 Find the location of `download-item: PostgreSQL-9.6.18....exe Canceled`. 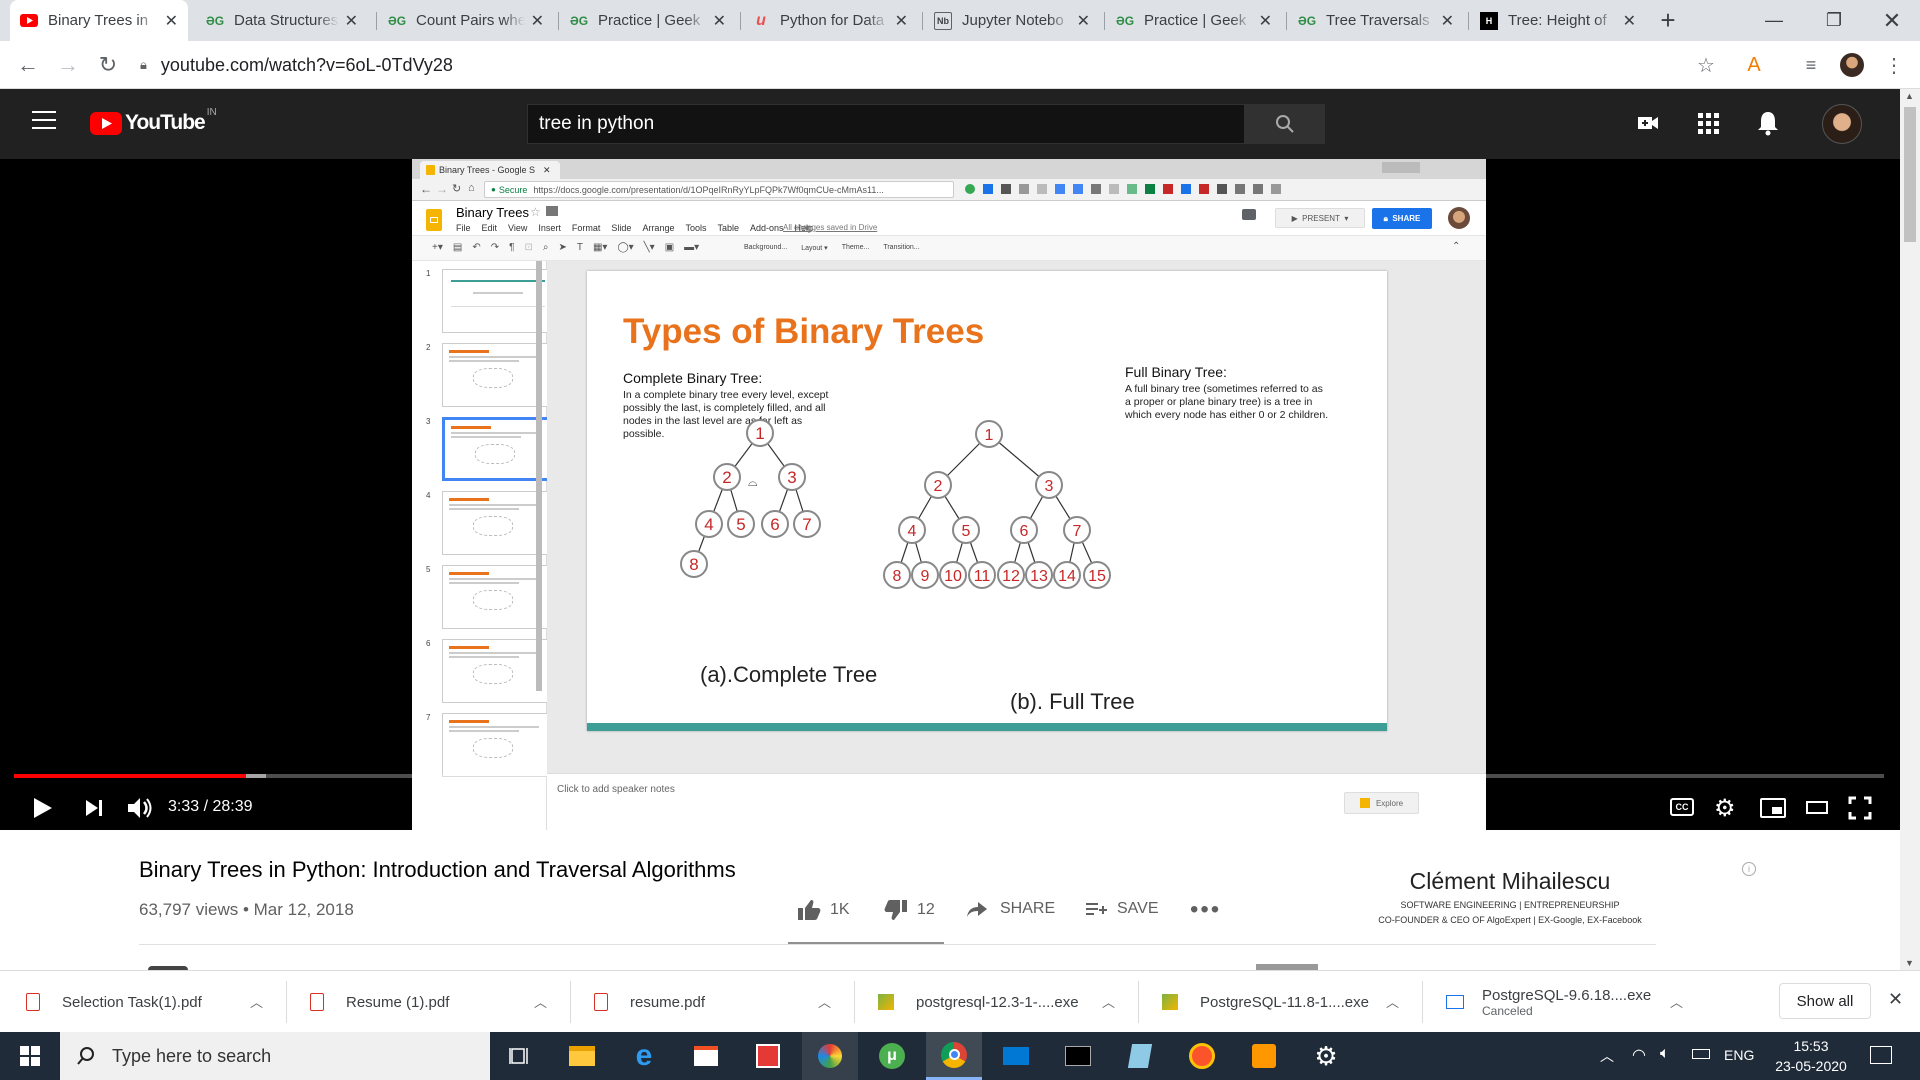

download-item: PostgreSQL-9.6.18....exe Canceled is located at coordinates (1548, 1002).